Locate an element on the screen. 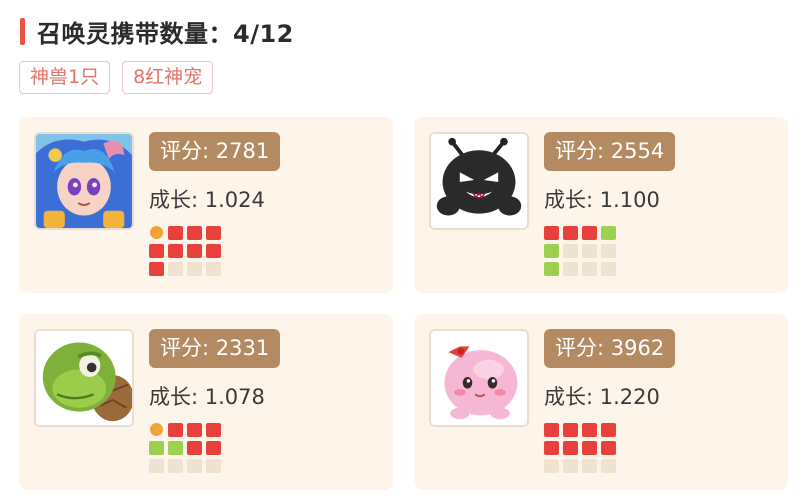  header-accent-bar is located at coordinates (22, 31).